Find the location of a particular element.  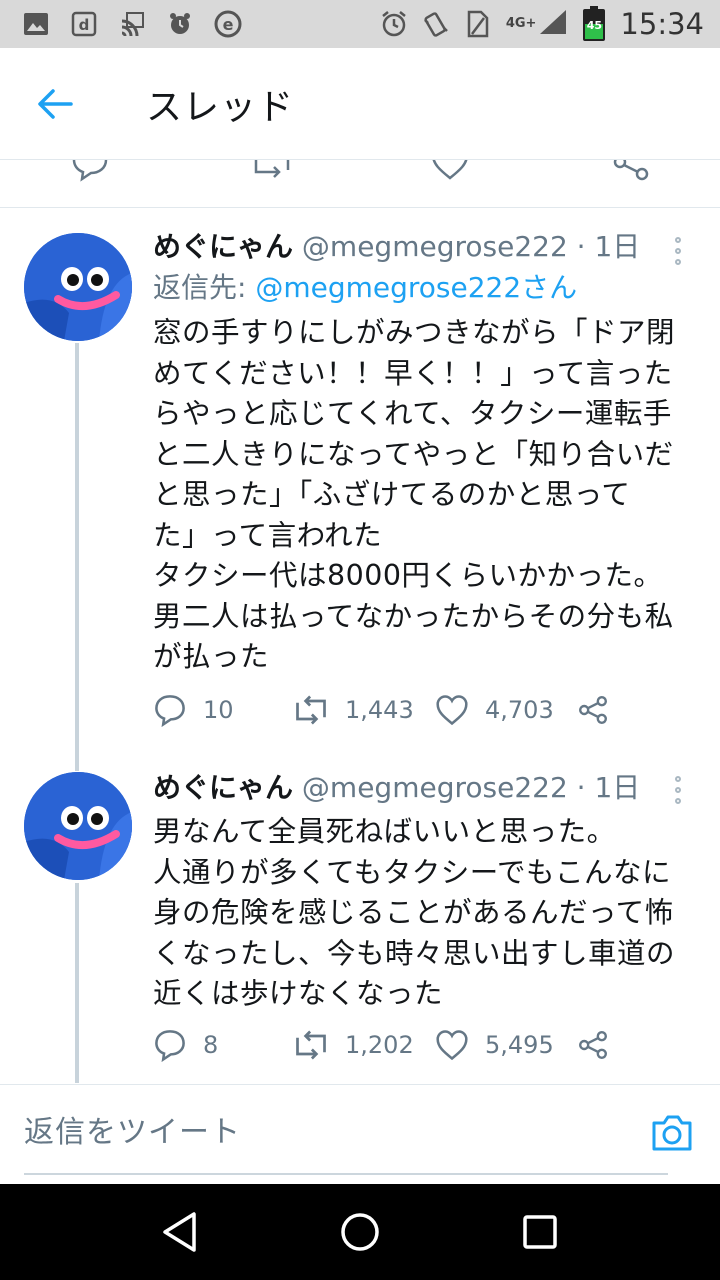

like-count: 4,703 is located at coordinates (519, 710).